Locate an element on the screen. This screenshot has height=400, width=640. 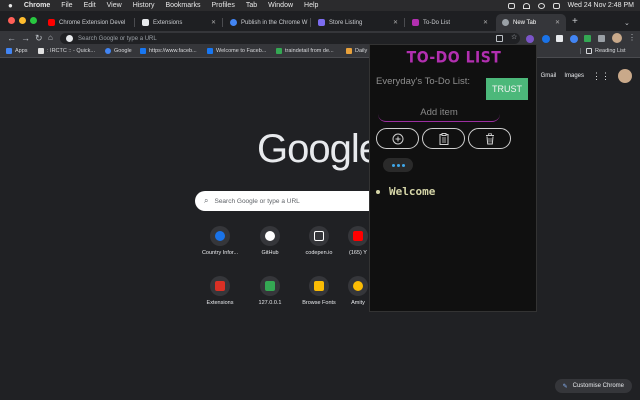
shortcut-label: (165) Y is located at coordinates (358, 253).